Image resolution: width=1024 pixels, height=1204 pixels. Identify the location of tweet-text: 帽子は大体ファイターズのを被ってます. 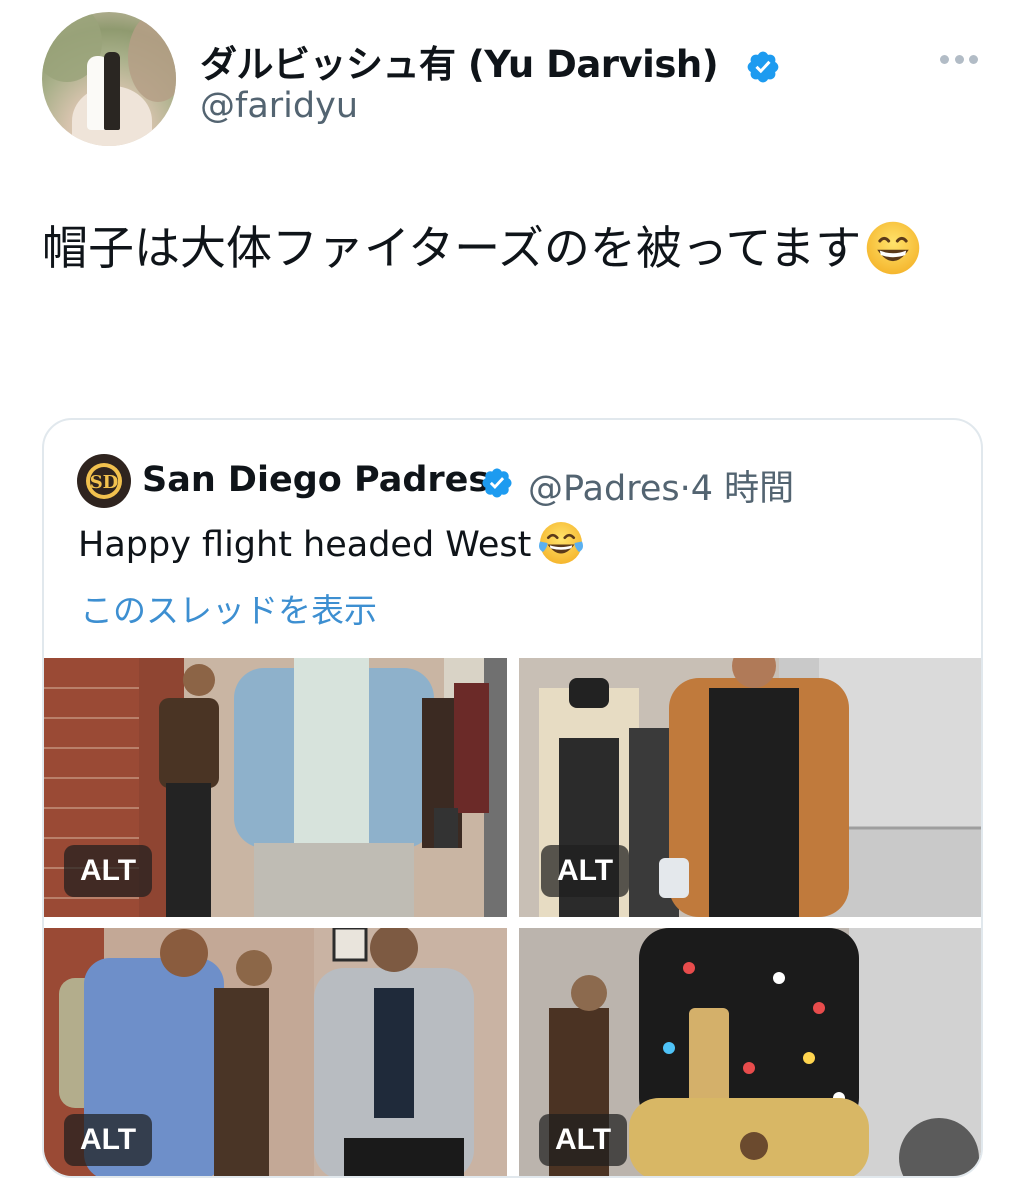
(507, 248).